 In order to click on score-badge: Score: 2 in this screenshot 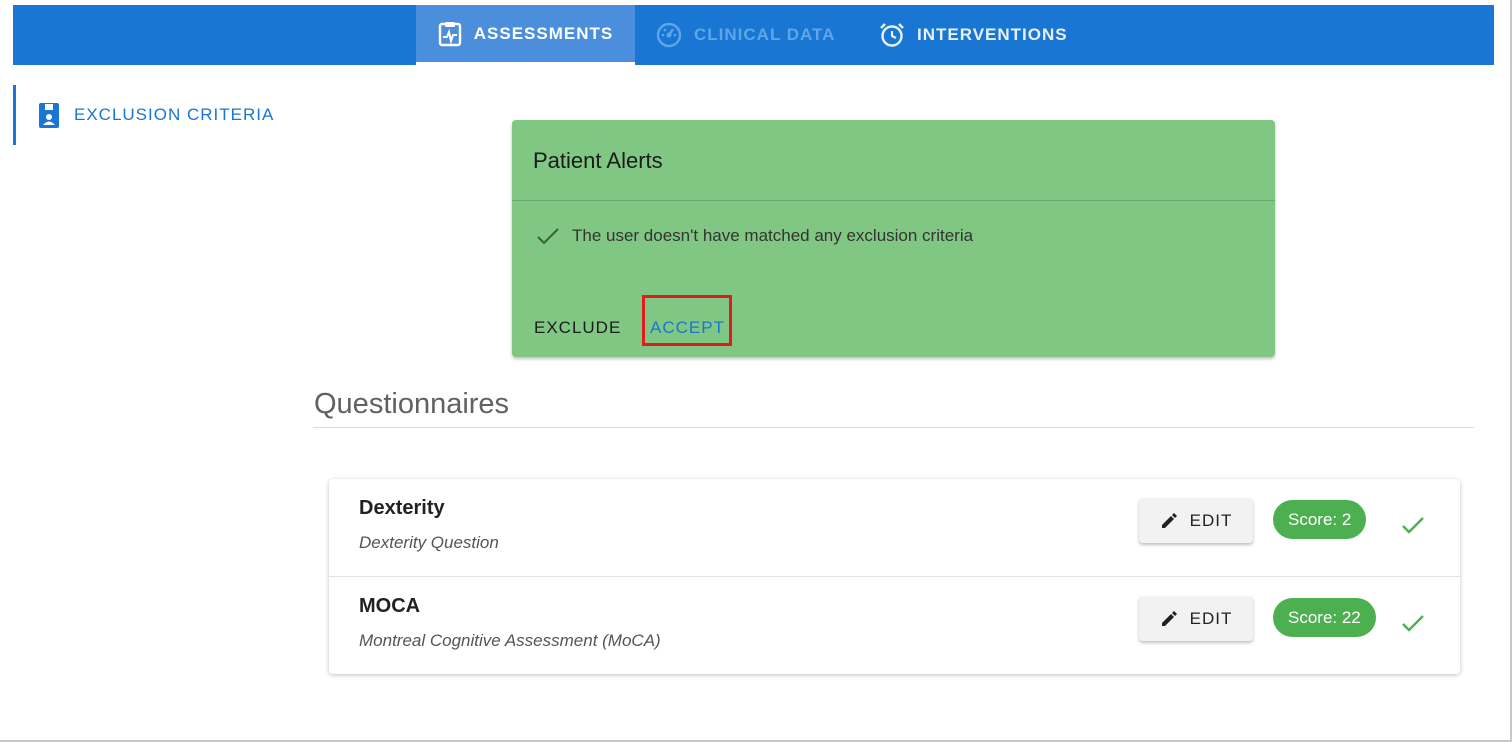, I will do `click(1320, 519)`.